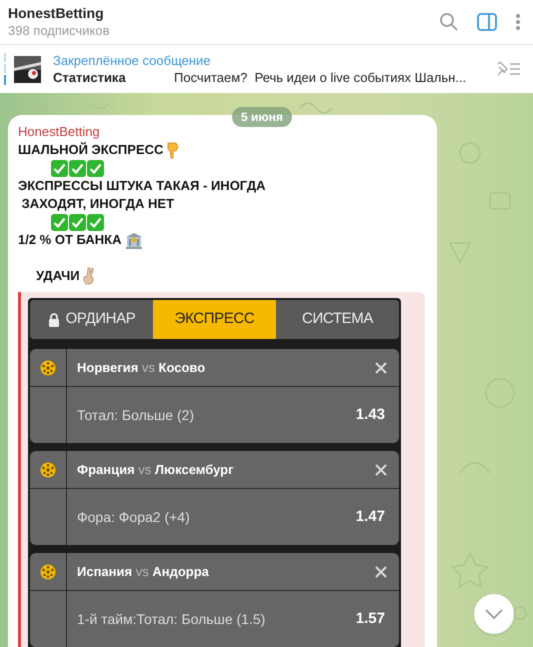 The height and width of the screenshot is (647, 533). I want to click on message-text: 1/2 % ОТ БАНКА, so click(70, 240).